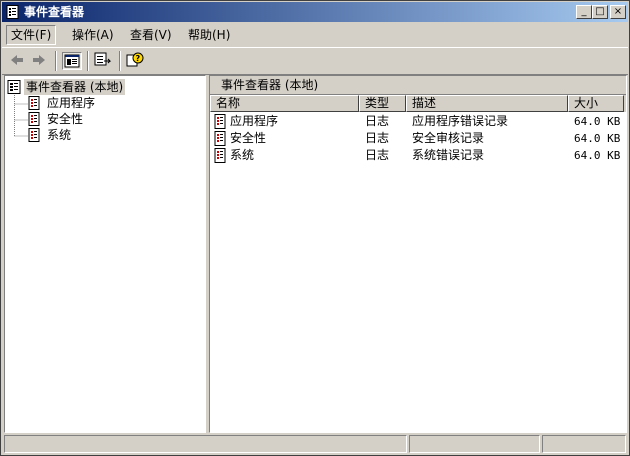 The width and height of the screenshot is (630, 456). I want to click on menu-file: 文件(F), so click(31, 35).